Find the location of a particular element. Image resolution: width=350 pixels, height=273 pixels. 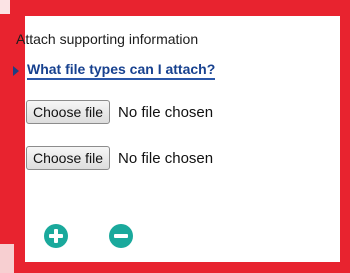

file-types-help-link: What file types can I attach? is located at coordinates (114, 70).